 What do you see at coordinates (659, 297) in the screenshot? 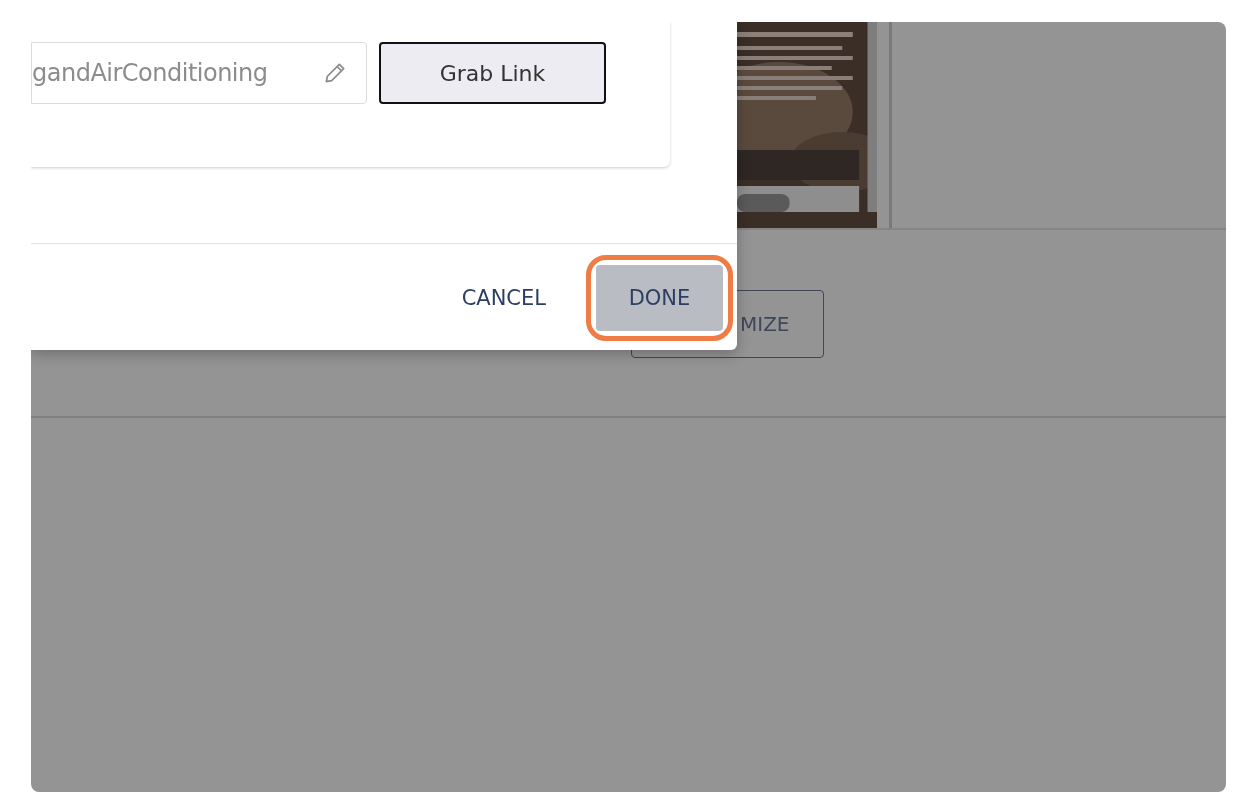
I see `done-button: DONE` at bounding box center [659, 297].